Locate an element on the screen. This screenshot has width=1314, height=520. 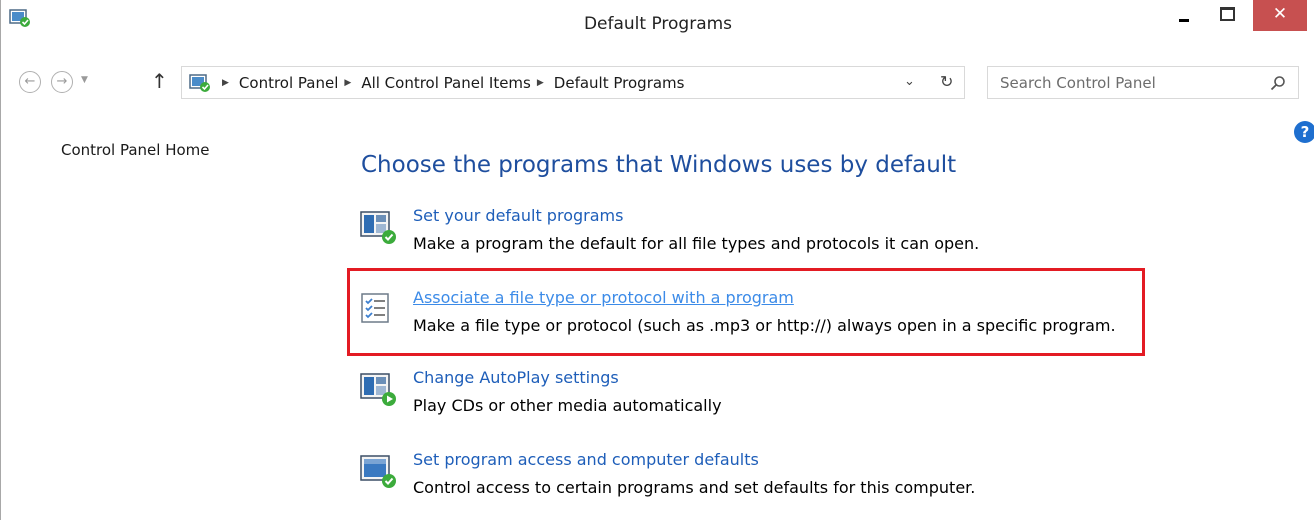
chevron-down-icon: ⌄ is located at coordinates (909, 81).